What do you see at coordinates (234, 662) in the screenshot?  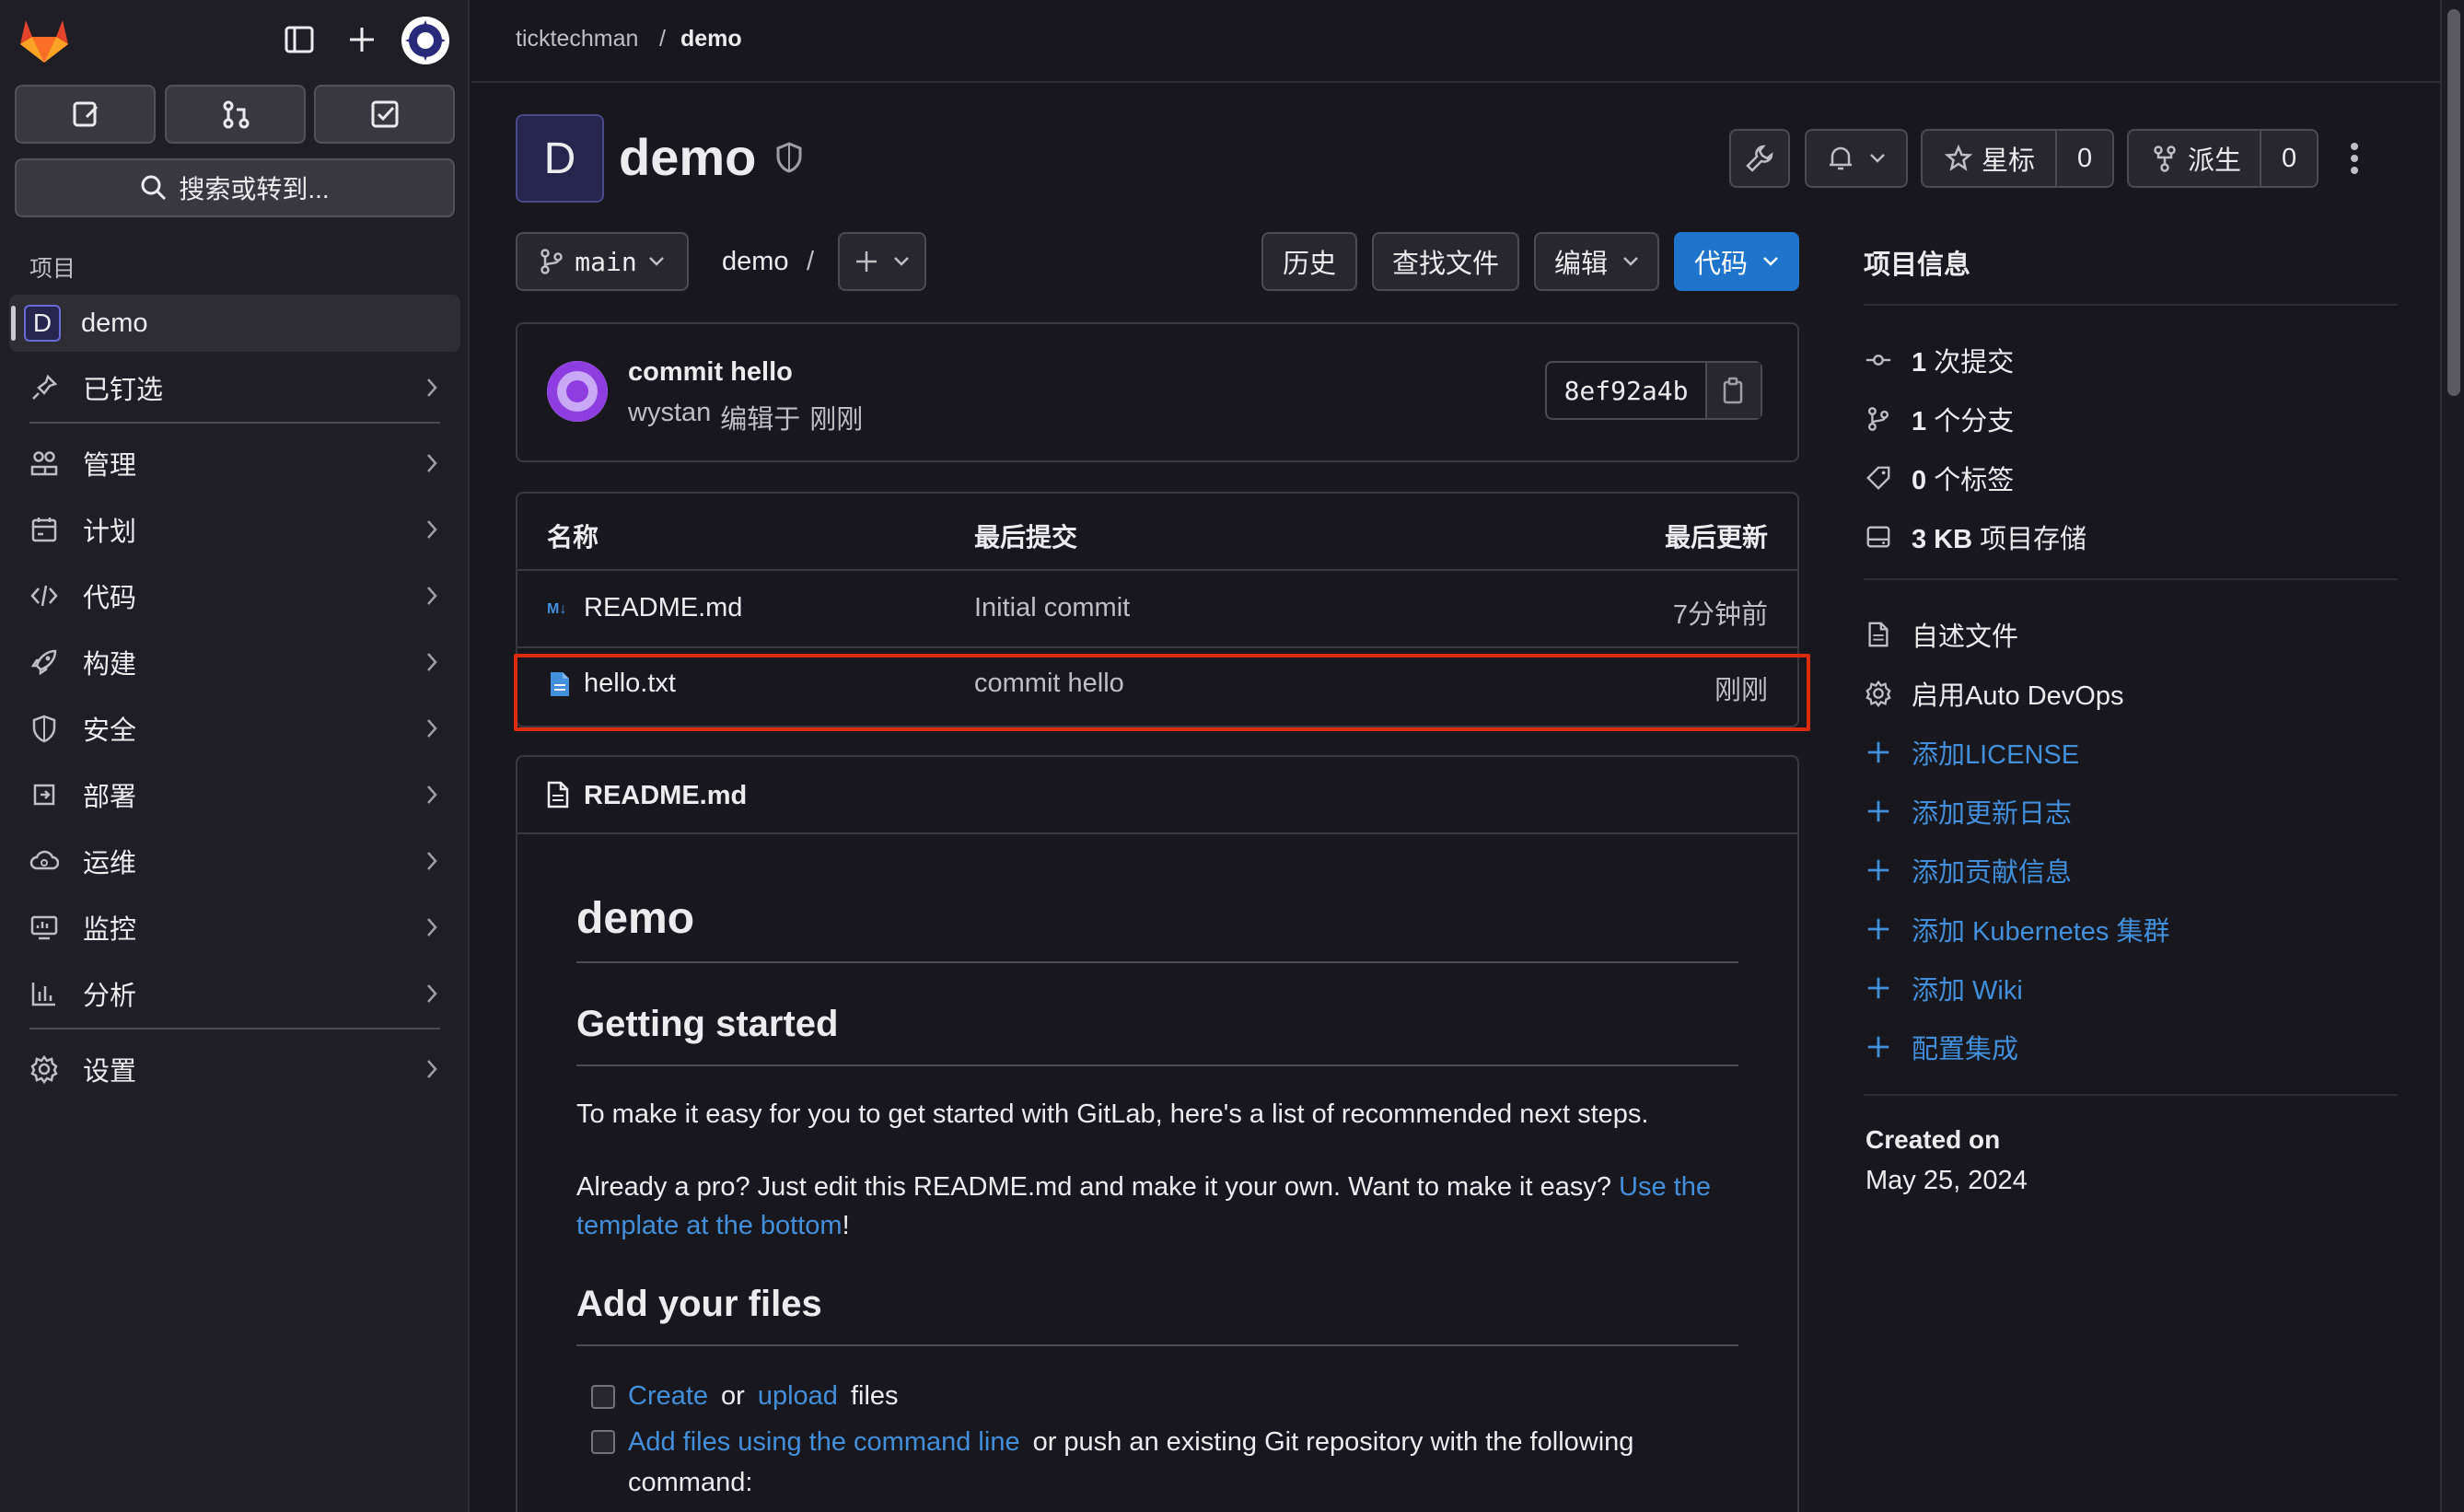 I see `sidebar-item-4: 构建` at bounding box center [234, 662].